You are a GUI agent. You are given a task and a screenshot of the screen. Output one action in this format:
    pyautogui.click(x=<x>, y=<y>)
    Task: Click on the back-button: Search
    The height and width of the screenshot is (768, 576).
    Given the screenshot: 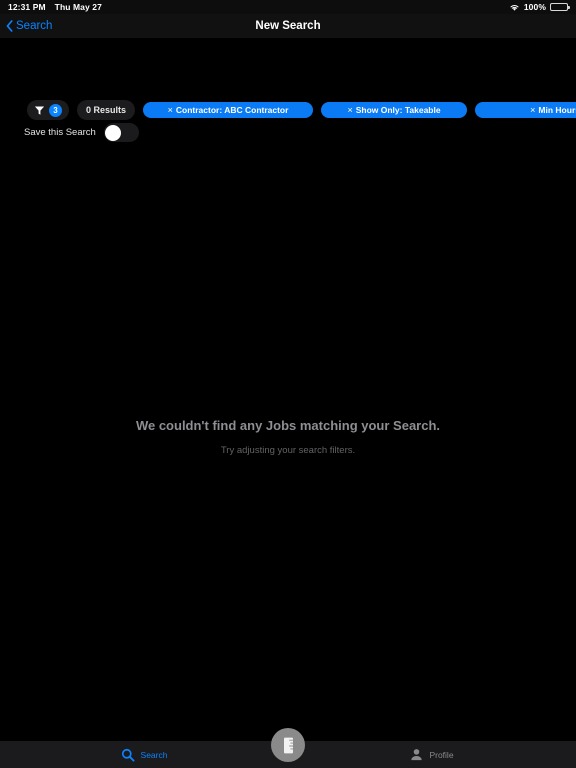 What is the action you would take?
    pyautogui.click(x=29, y=26)
    